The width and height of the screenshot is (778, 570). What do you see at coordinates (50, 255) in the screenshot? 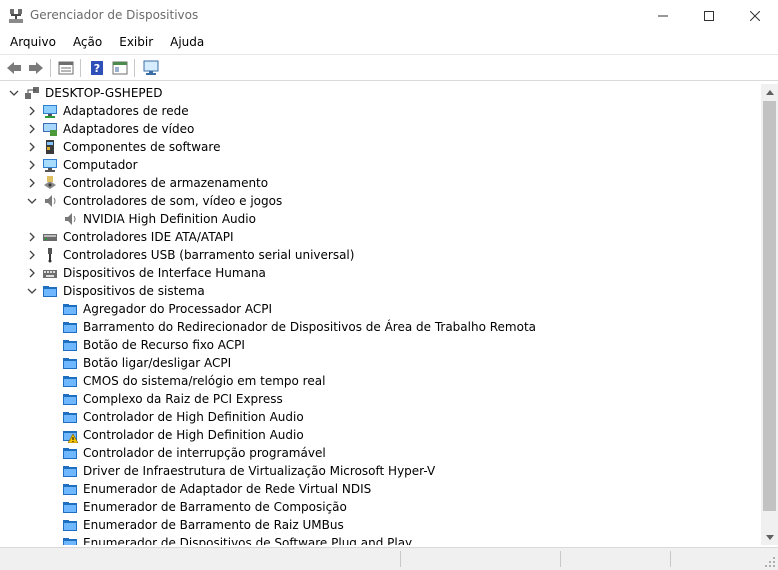
I see `usb-icon` at bounding box center [50, 255].